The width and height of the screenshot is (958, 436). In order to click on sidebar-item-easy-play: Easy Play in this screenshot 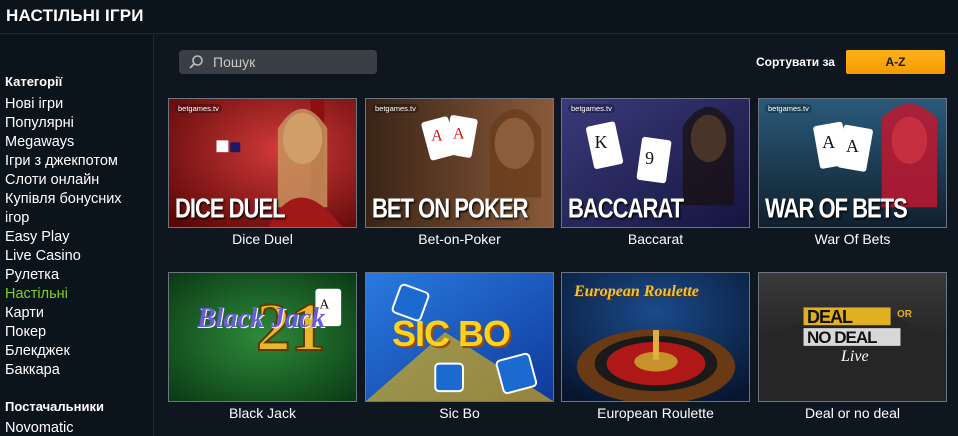, I will do `click(63, 237)`.